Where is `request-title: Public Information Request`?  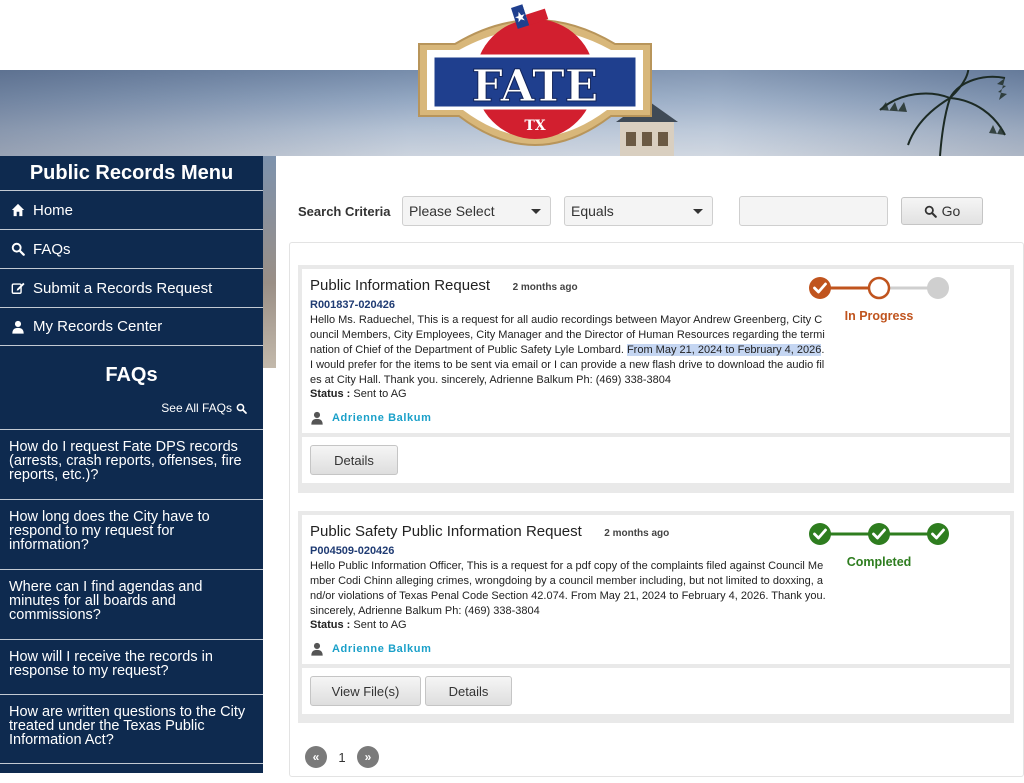
request-title: Public Information Request is located at coordinates (400, 285).